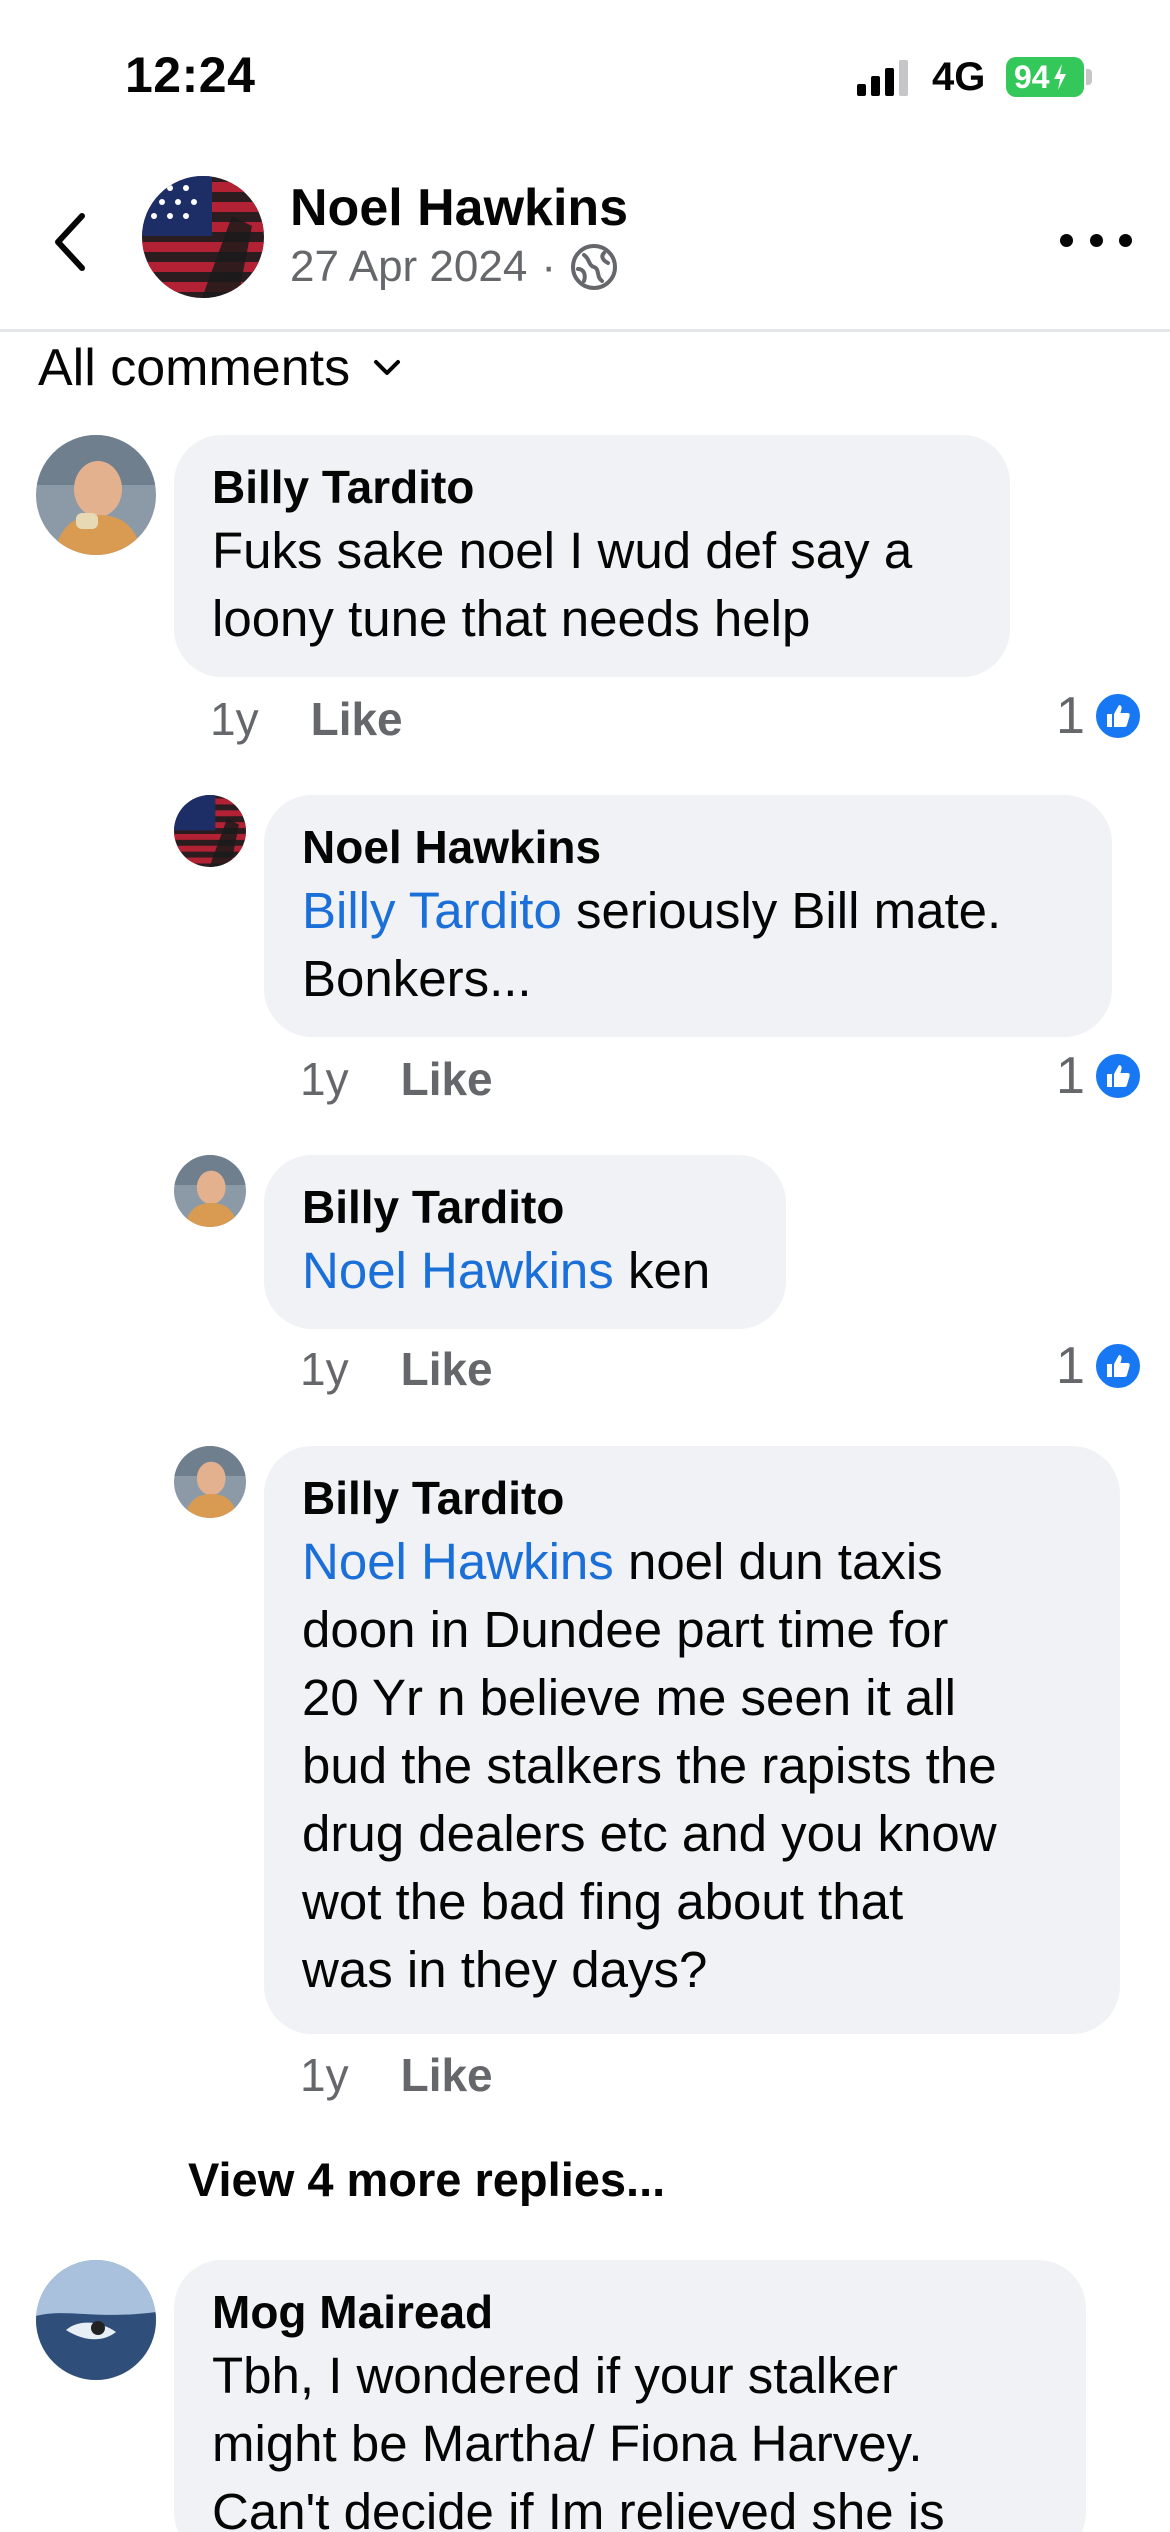 The width and height of the screenshot is (1170, 2532). What do you see at coordinates (387, 367) in the screenshot?
I see `chevron-down-icon` at bounding box center [387, 367].